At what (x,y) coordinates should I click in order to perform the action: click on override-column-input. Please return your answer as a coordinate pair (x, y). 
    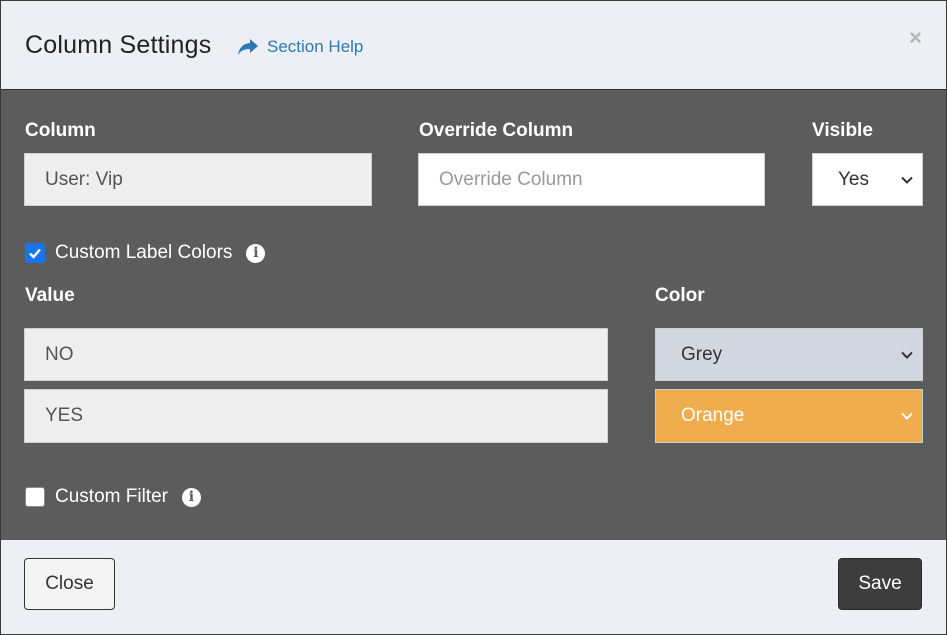
    Looking at the image, I should click on (591, 179).